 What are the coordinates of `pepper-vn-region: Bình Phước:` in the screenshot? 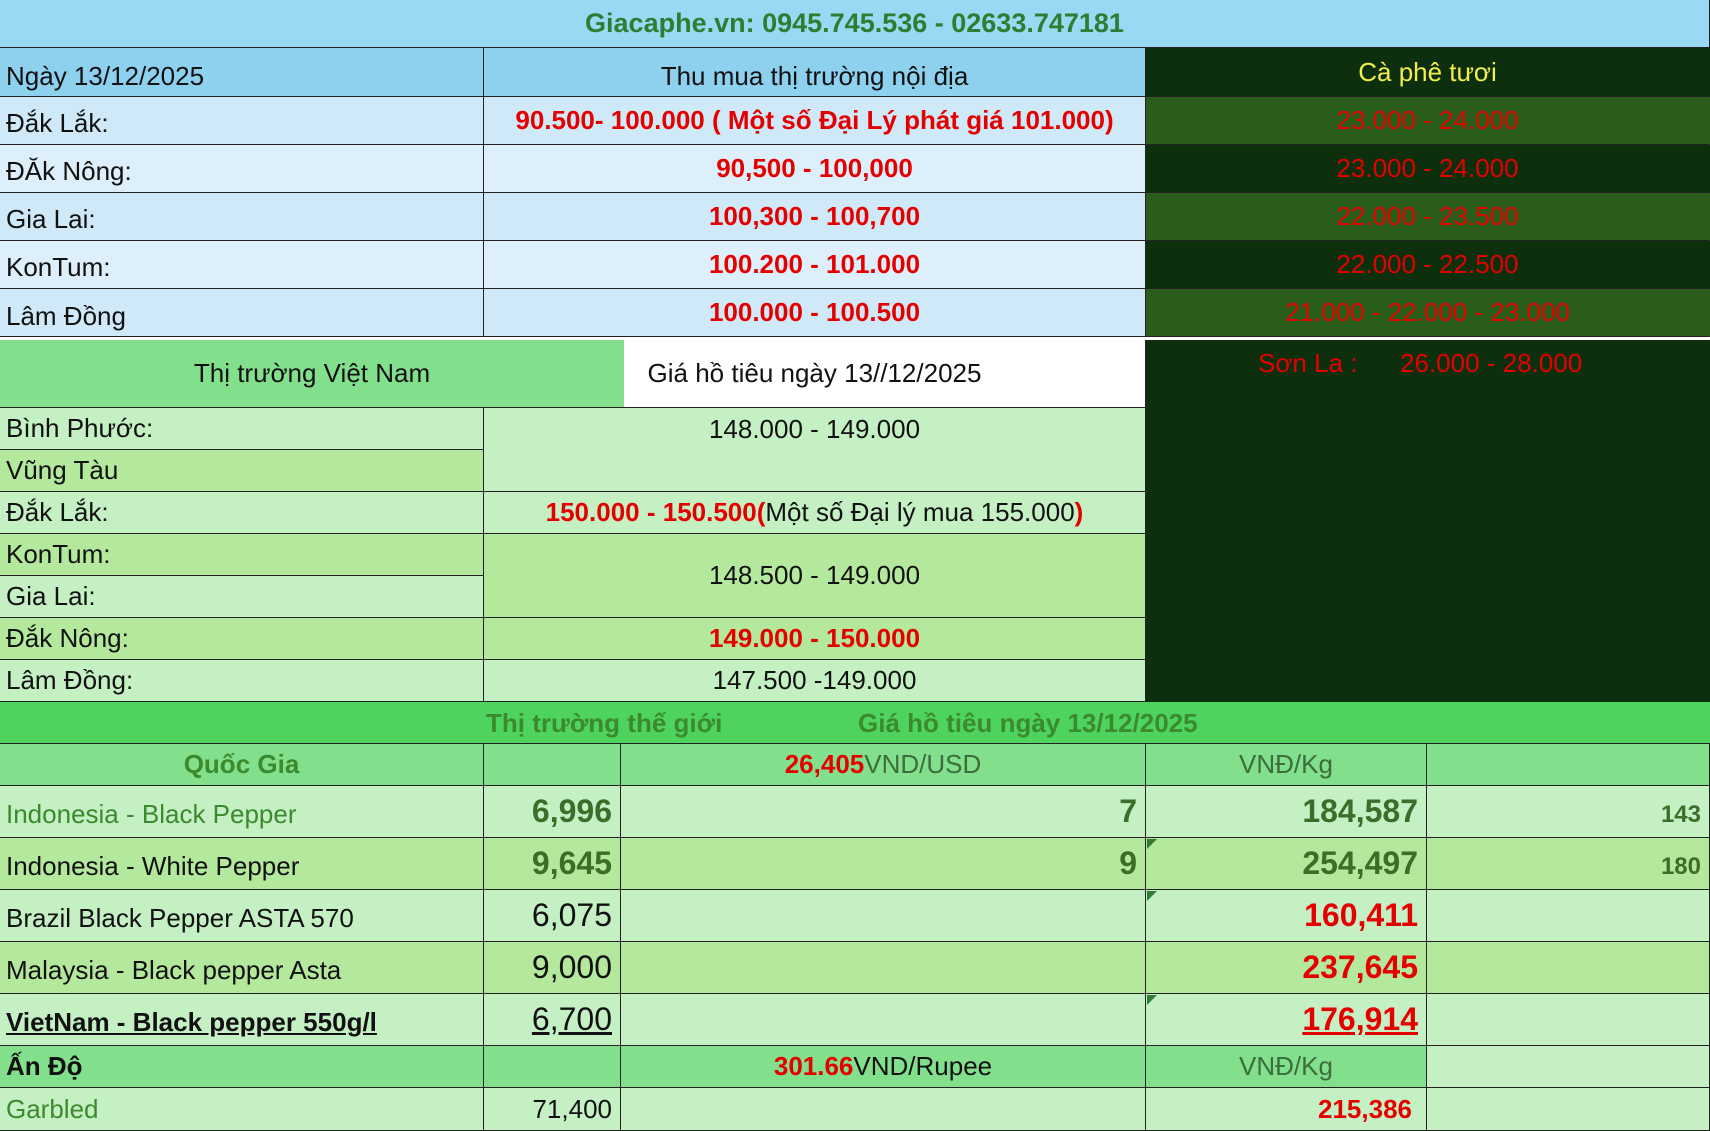 It's located at (242, 429).